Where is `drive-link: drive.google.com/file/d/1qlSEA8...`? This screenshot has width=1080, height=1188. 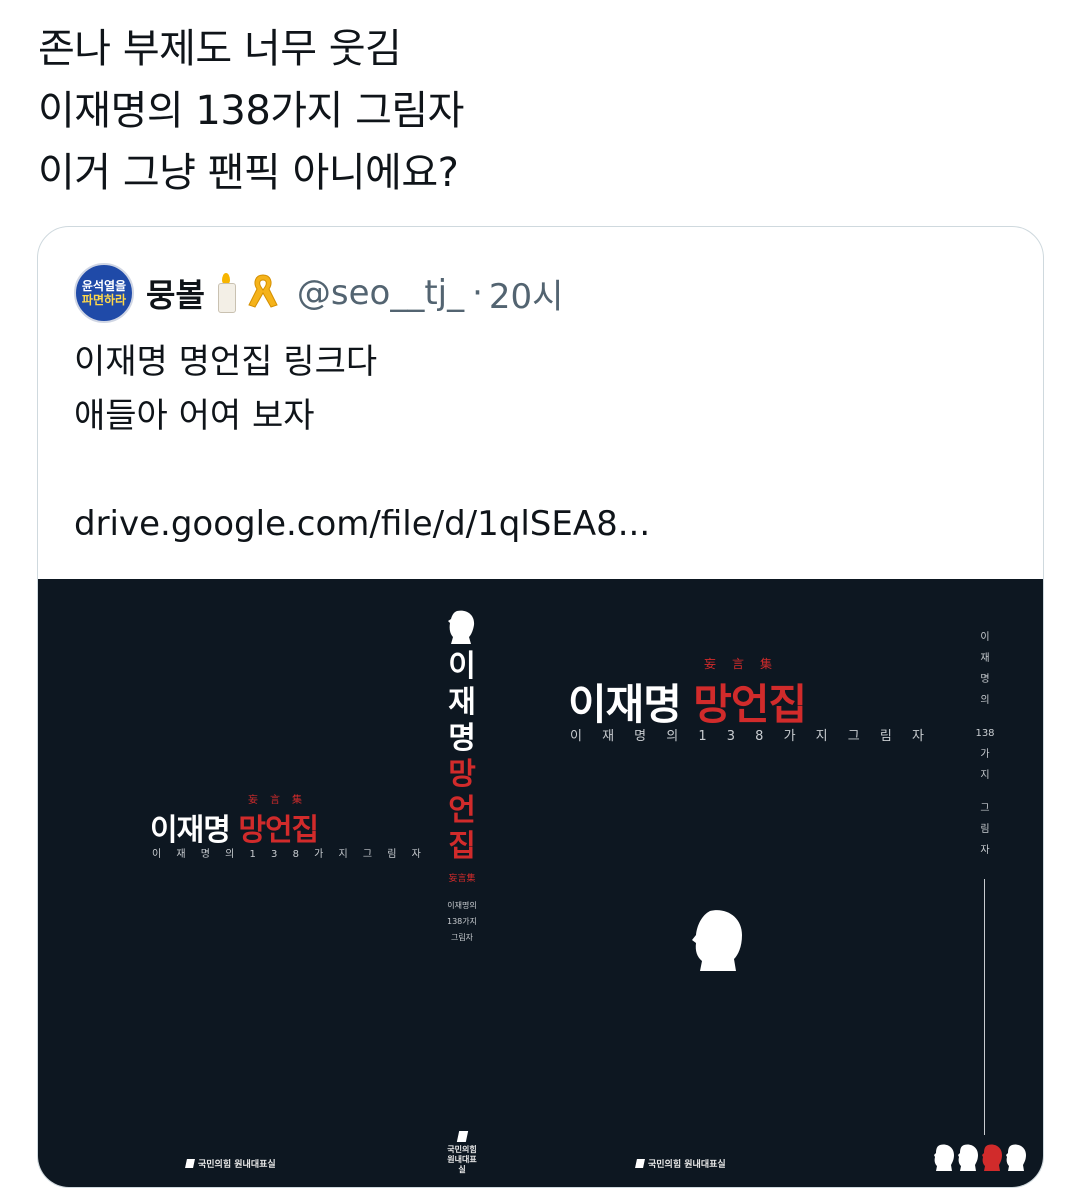 drive-link: drive.google.com/file/d/1qlSEA8... is located at coordinates (362, 524).